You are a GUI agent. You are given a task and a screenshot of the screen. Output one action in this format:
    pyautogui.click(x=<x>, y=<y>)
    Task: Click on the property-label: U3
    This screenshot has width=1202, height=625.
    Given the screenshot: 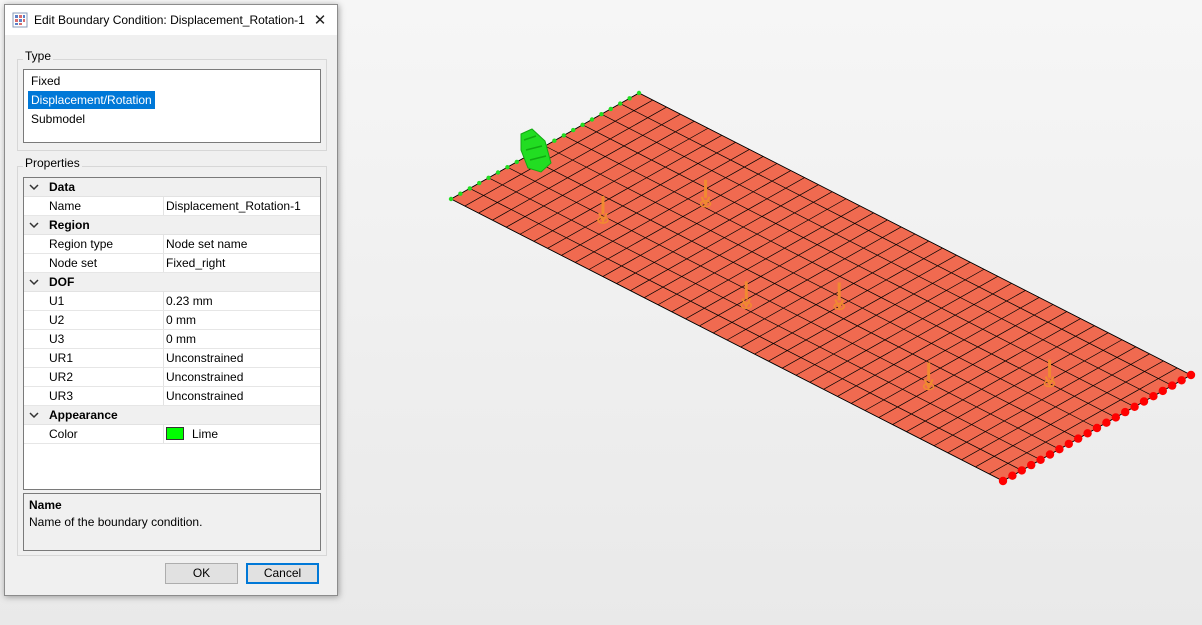 What is the action you would take?
    pyautogui.click(x=57, y=339)
    